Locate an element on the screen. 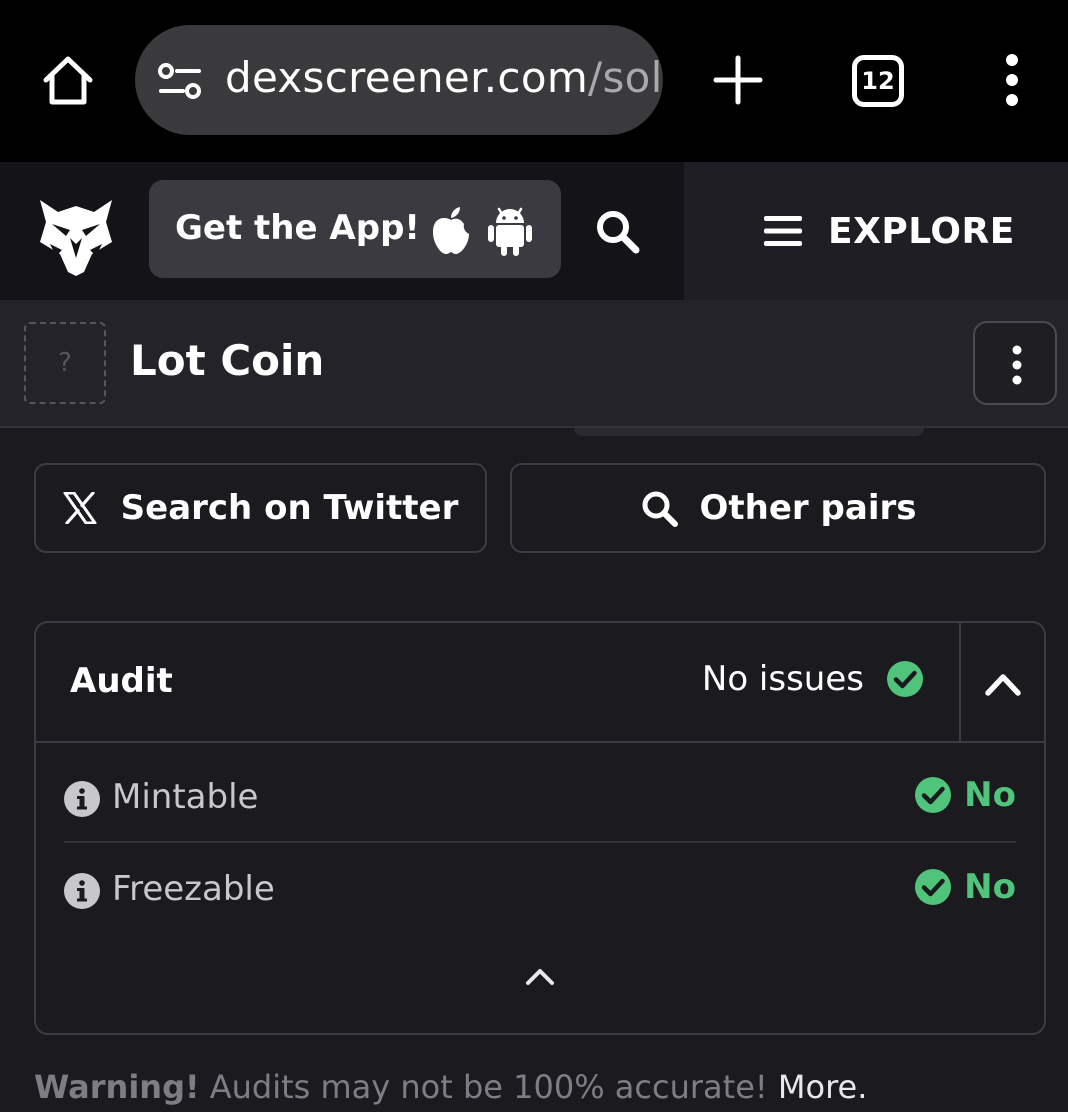 The width and height of the screenshot is (1068, 1112). other-pairs-button: Other pairs is located at coordinates (778, 508).